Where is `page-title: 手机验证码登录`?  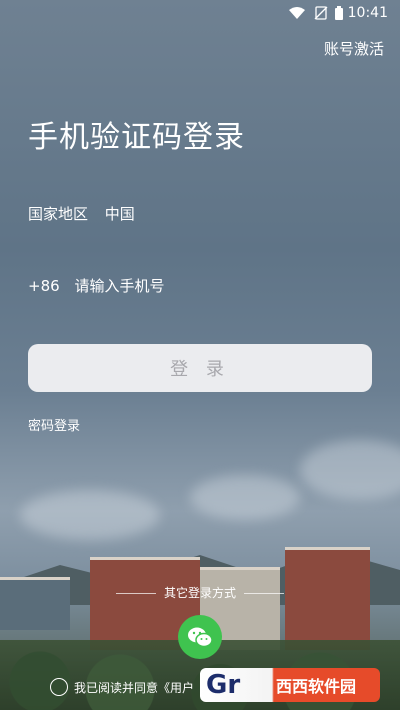 page-title: 手机验证码登录 is located at coordinates (136, 137).